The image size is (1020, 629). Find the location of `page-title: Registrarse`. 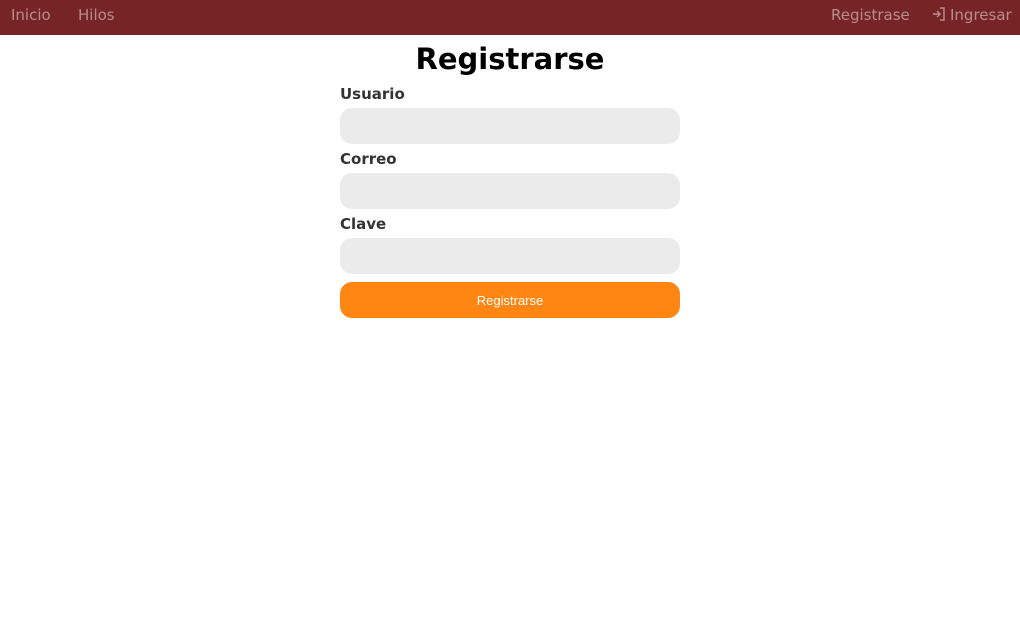

page-title: Registrarse is located at coordinates (510, 59).